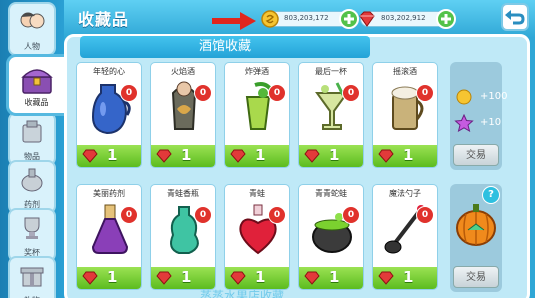 Image resolution: width=535 pixels, height=298 pixels. I want to click on back-button, so click(515, 17).